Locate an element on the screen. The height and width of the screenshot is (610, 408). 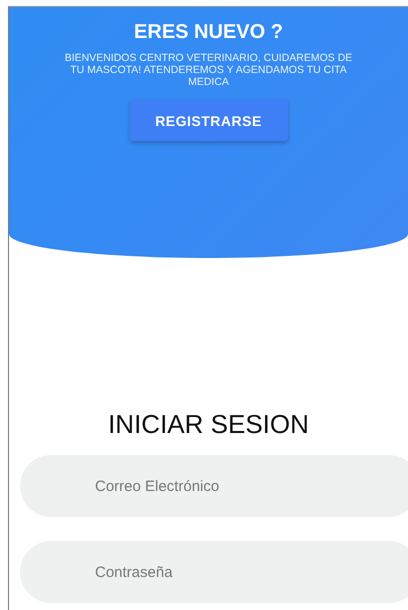
welcome-title: ERES NUEVO ? is located at coordinates (208, 32).